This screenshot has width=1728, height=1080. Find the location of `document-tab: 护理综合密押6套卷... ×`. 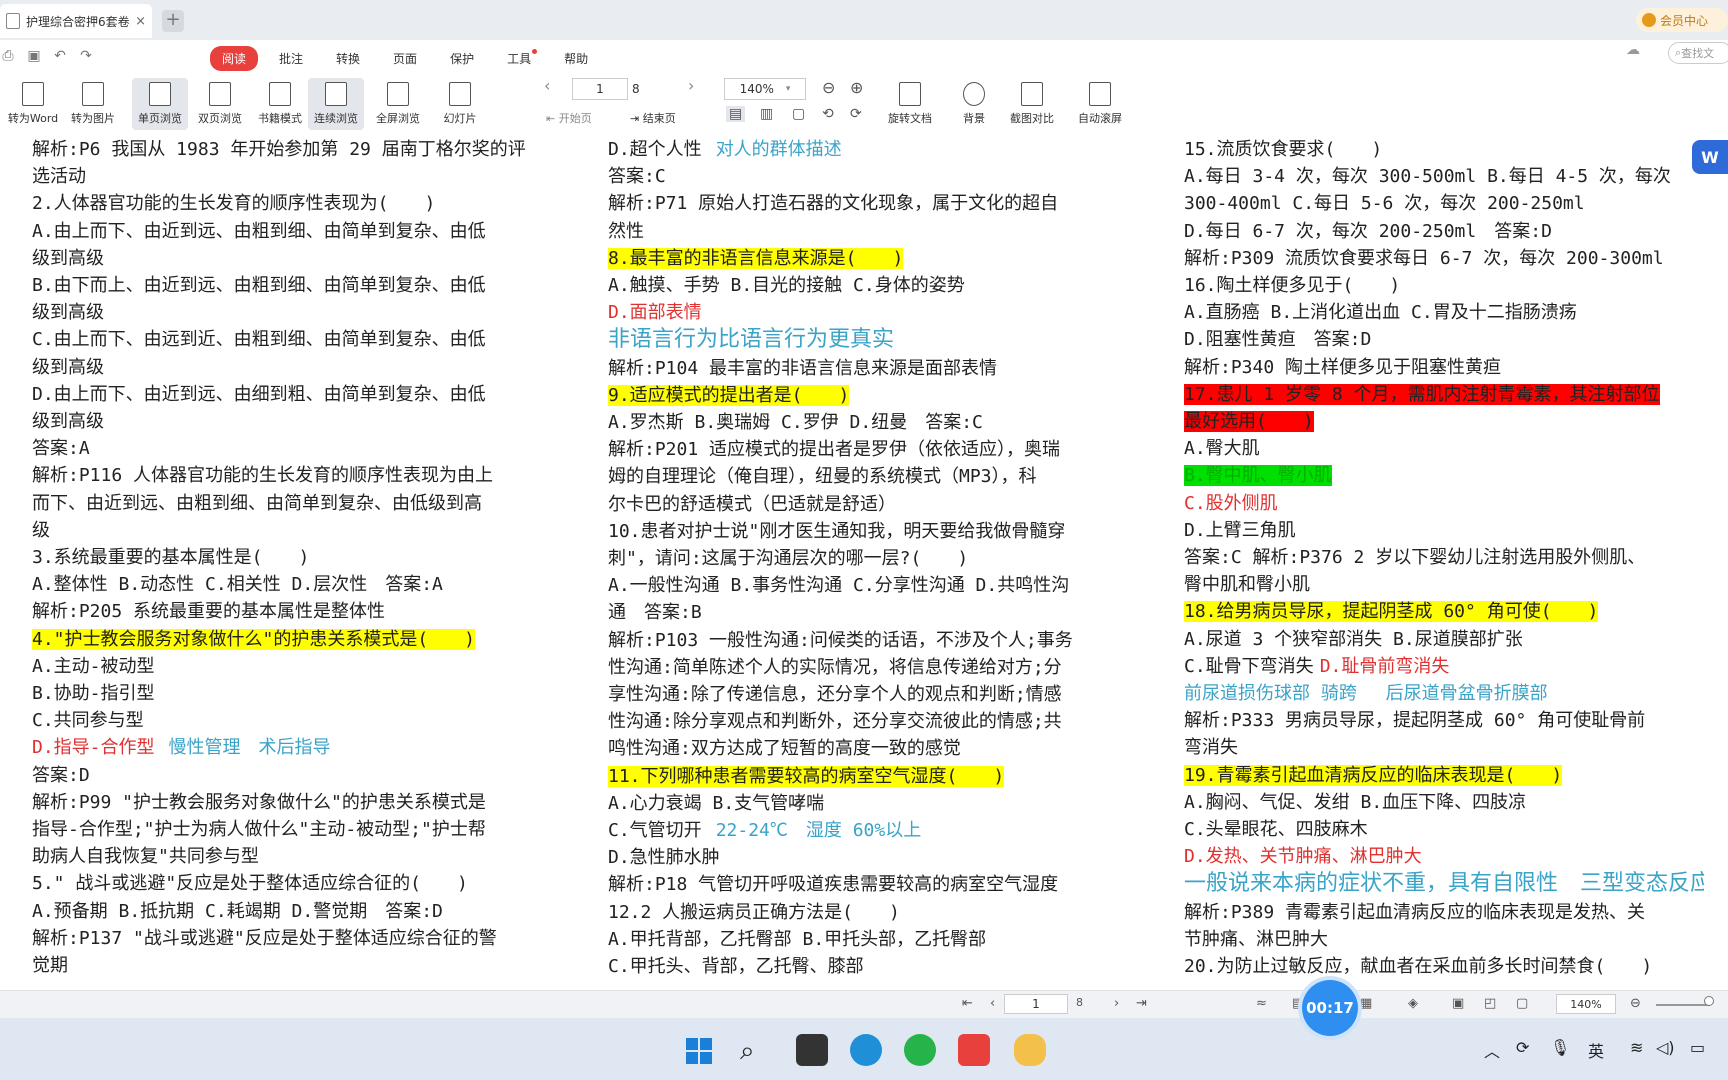

document-tab: 护理综合密押6套卷... × is located at coordinates (76, 21).